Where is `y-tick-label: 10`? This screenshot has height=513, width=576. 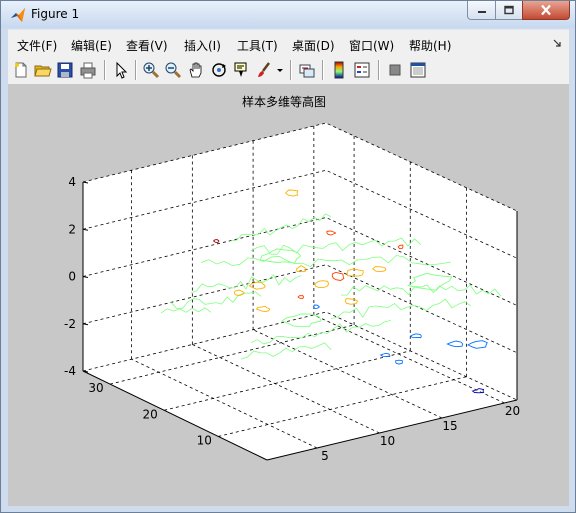
y-tick-label: 10 is located at coordinates (204, 440).